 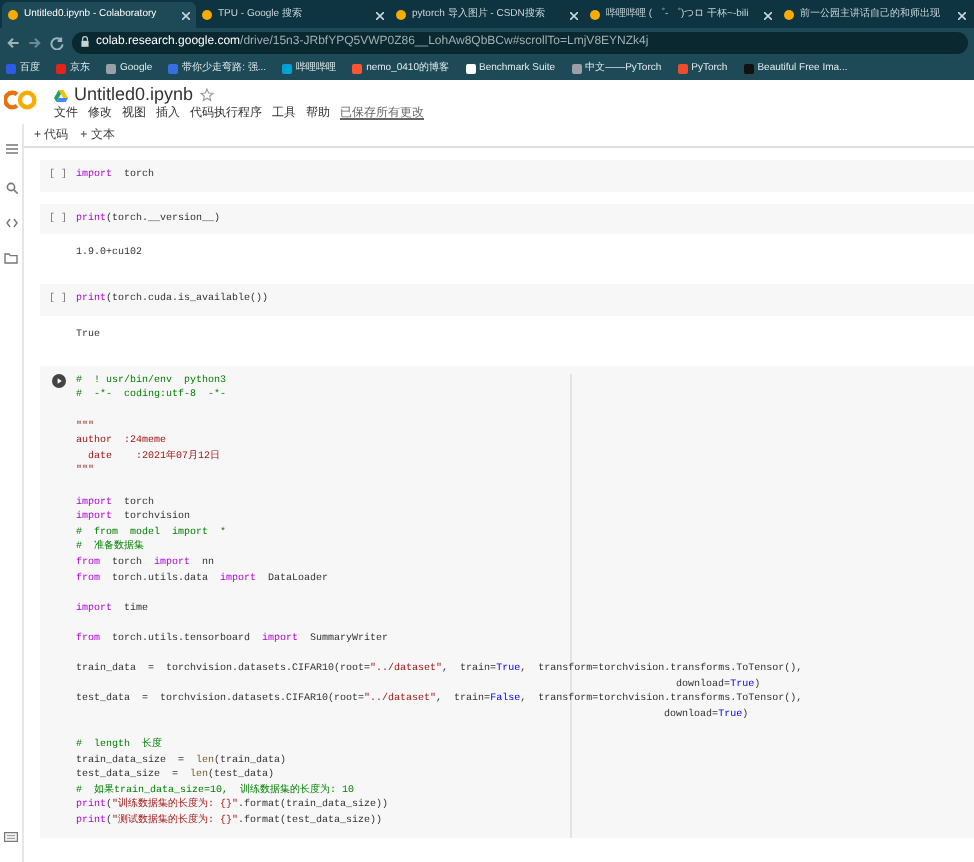 What do you see at coordinates (35, 42) in the screenshot?
I see `forward-icon` at bounding box center [35, 42].